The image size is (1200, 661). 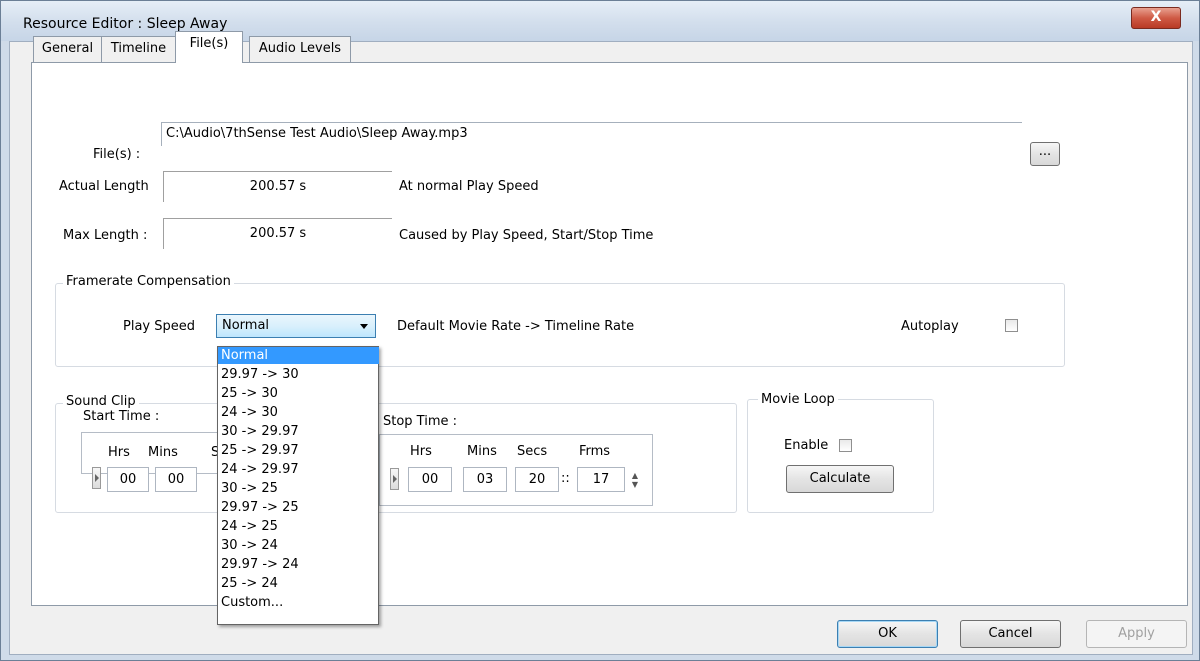 I want to click on calculate-button-label: Calculate, so click(x=840, y=478).